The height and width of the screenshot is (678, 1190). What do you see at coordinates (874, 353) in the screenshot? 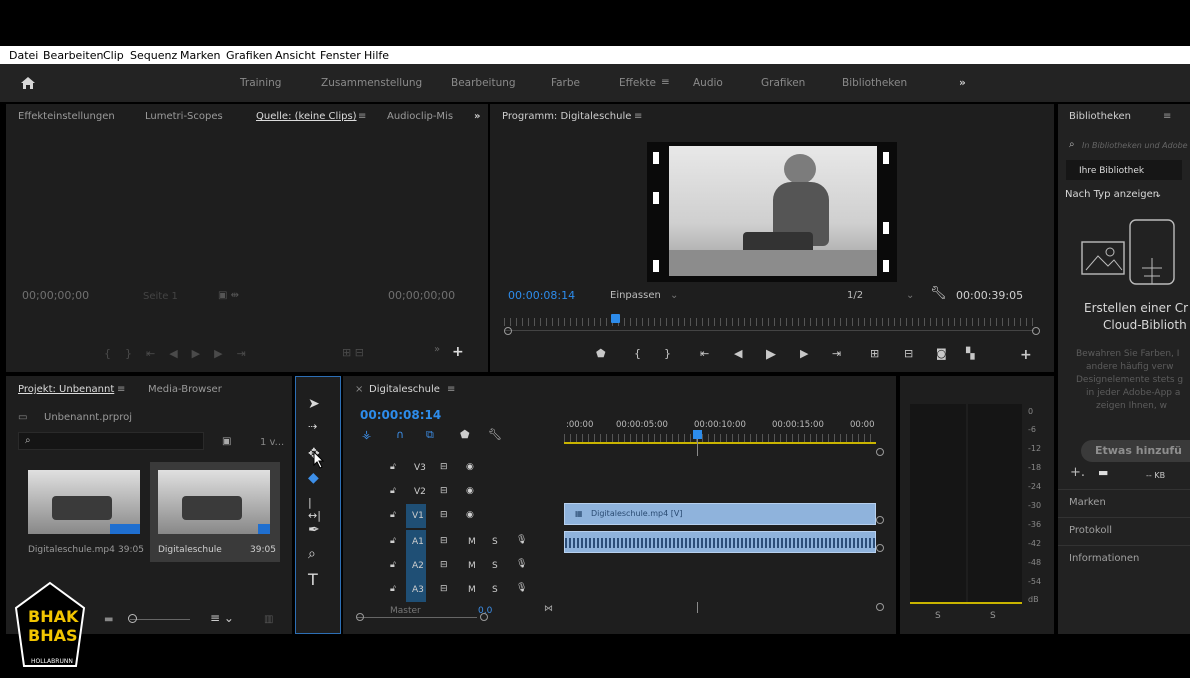
I see `lift-icon: ⊞` at bounding box center [874, 353].